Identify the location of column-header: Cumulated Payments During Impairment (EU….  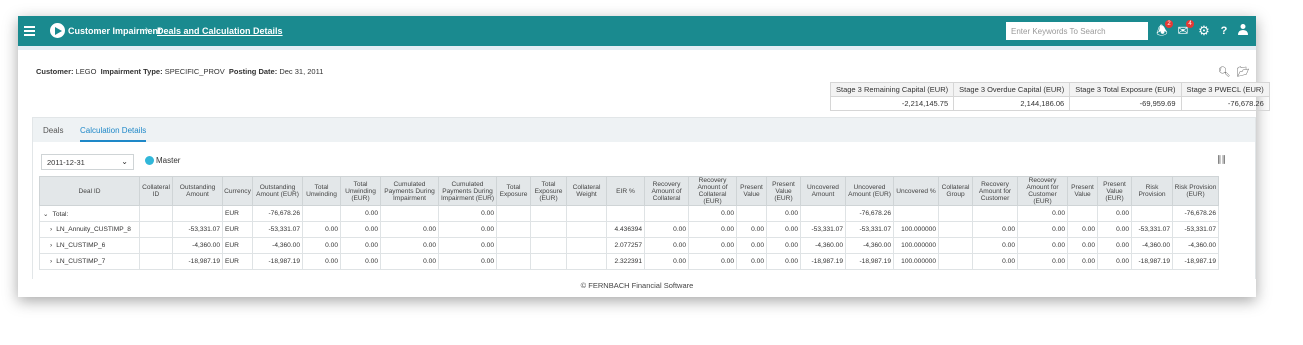
(467, 191).